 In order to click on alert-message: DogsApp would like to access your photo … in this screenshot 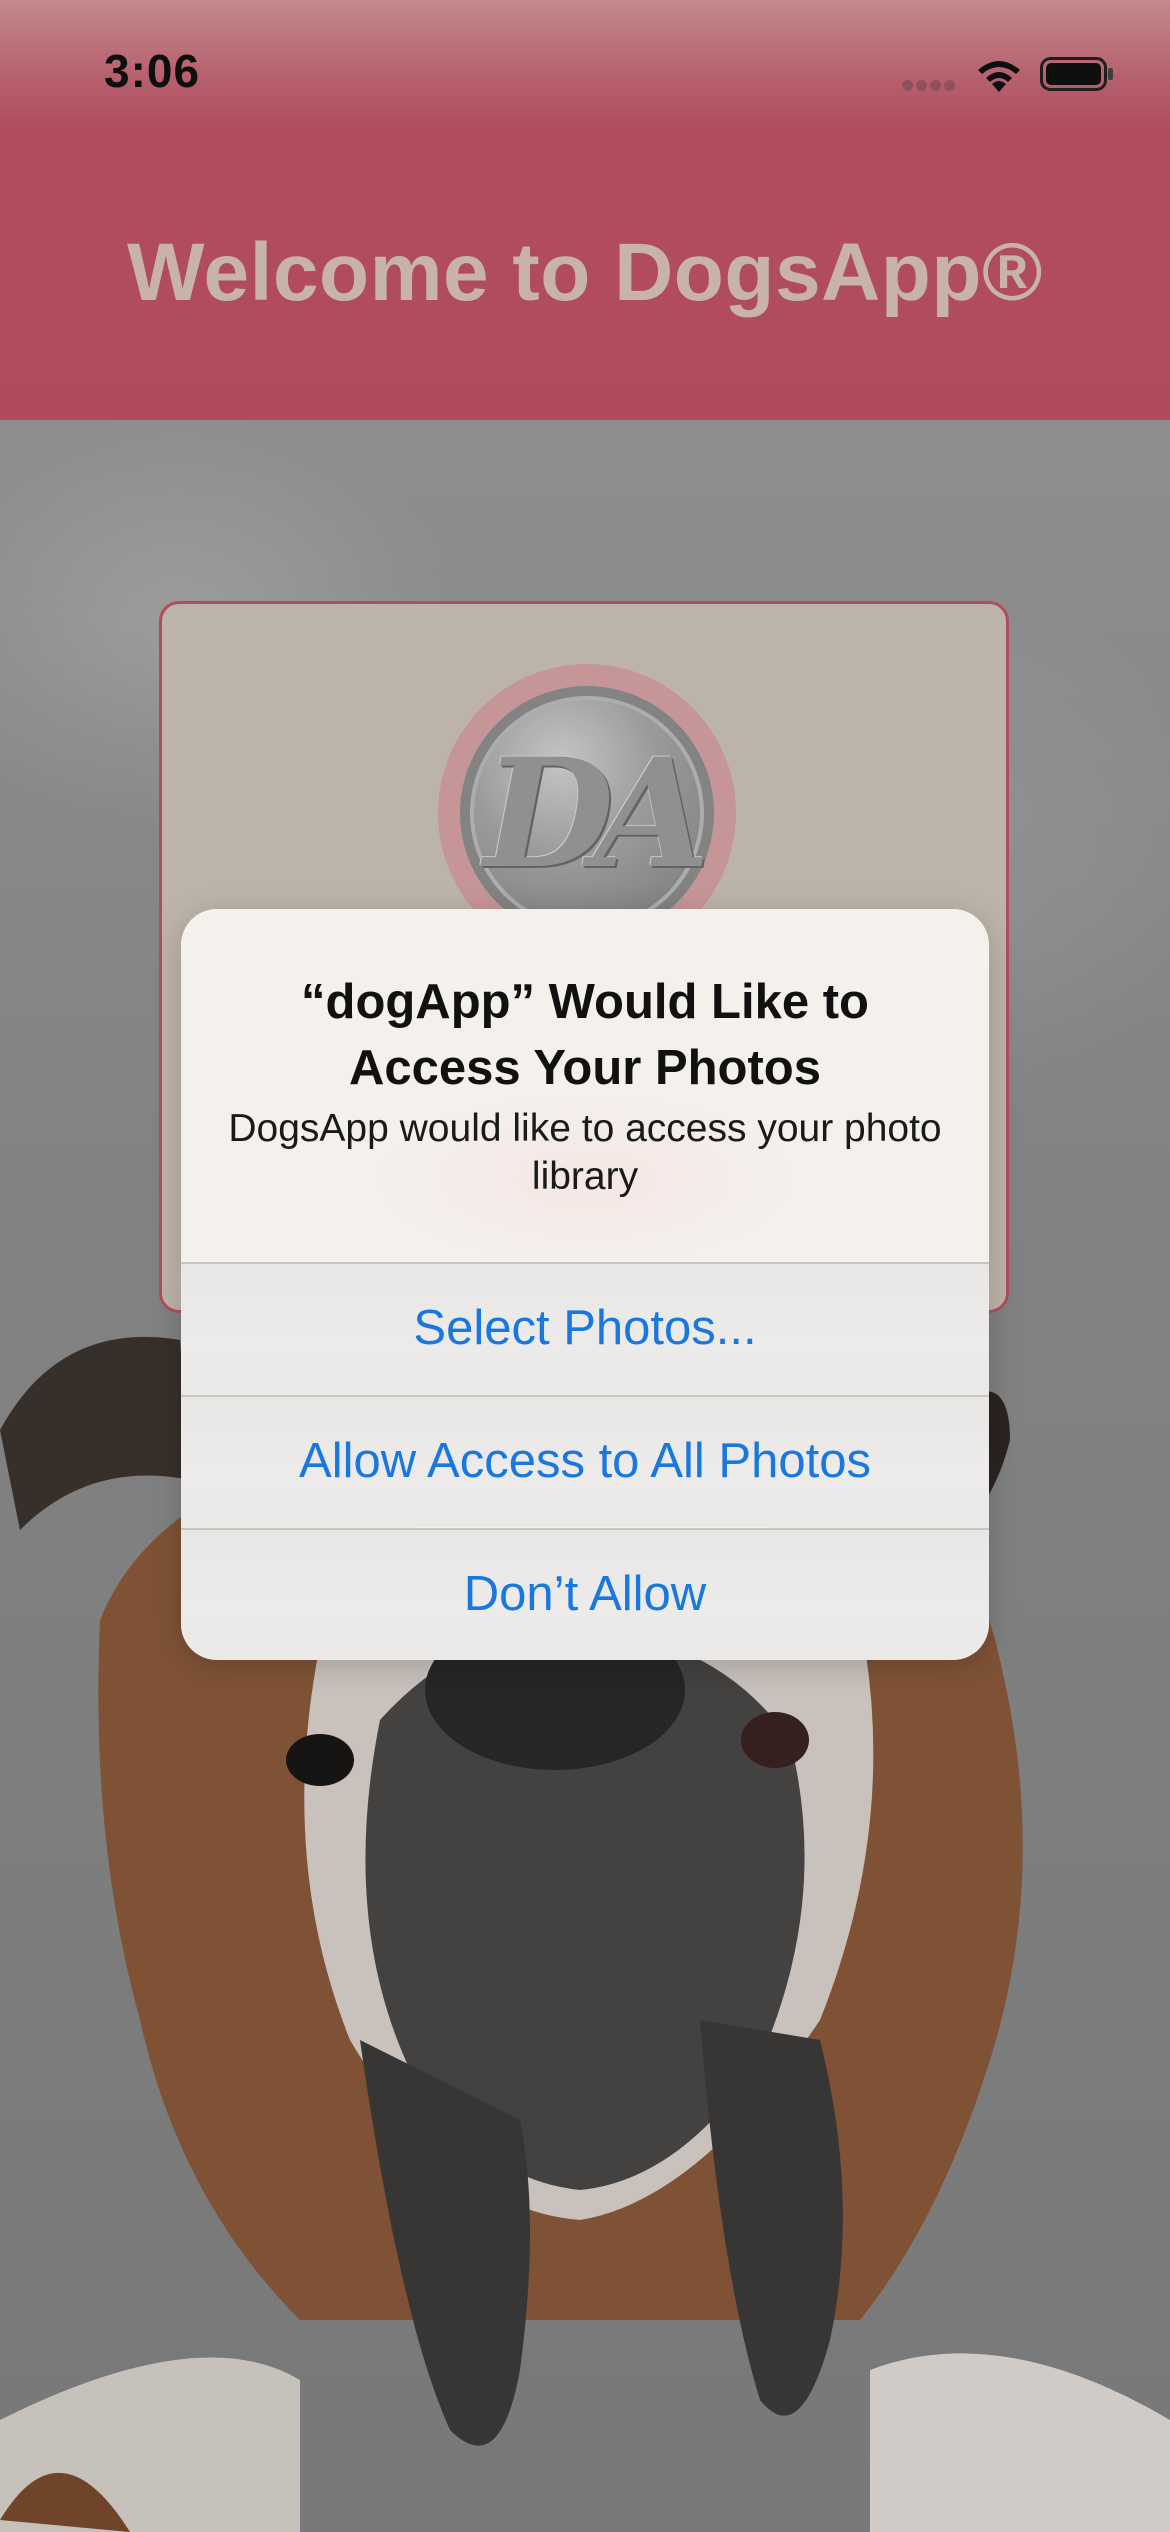, I will do `click(585, 1152)`.